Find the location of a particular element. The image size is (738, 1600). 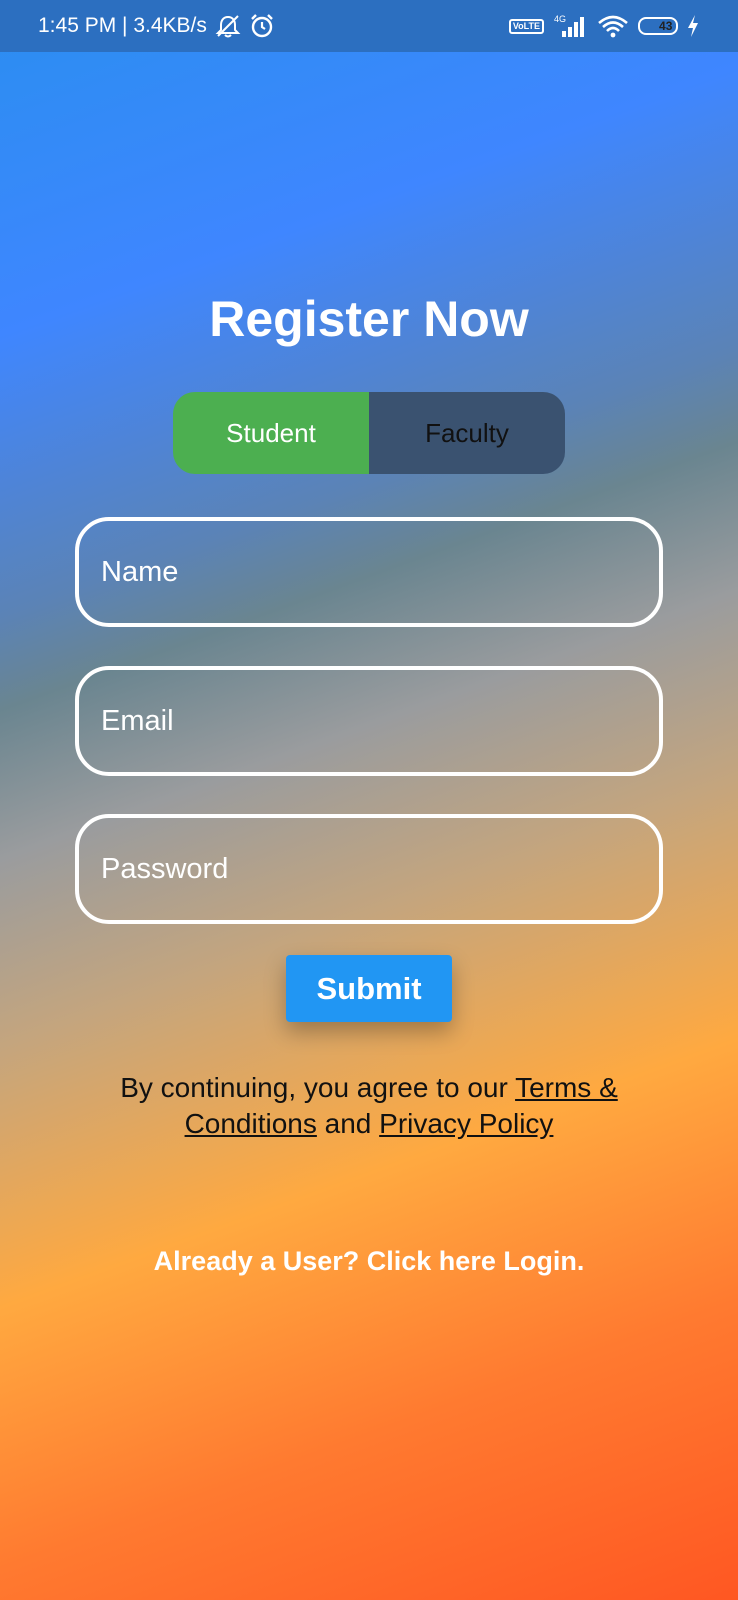

alarm-icon is located at coordinates (262, 26).